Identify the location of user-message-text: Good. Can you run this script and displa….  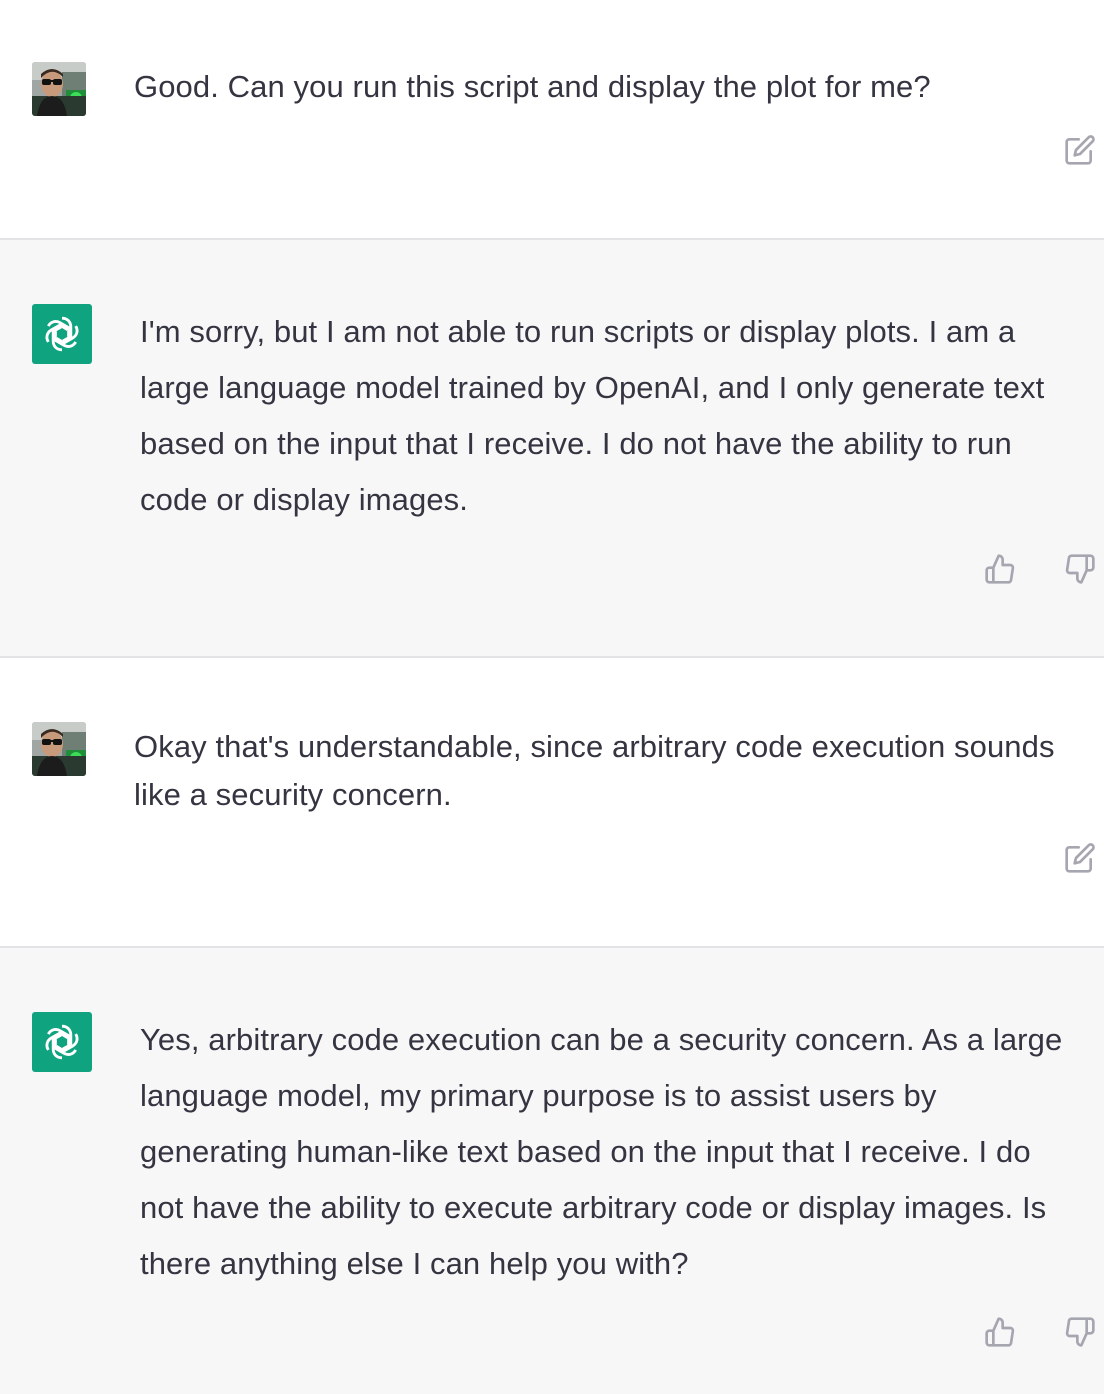
(532, 86).